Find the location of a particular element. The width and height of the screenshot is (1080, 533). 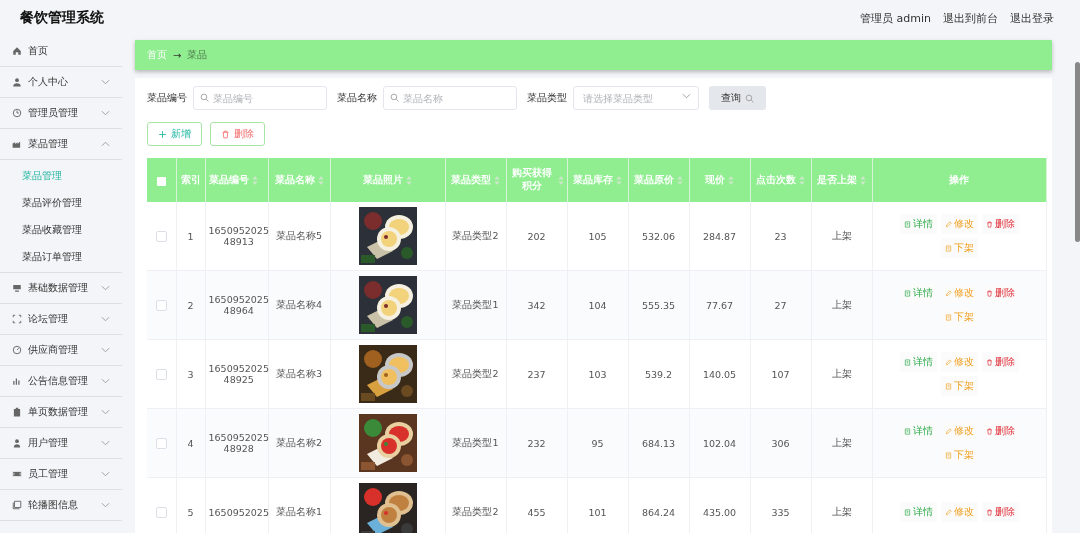

sidebar-item: 供应商管理 is located at coordinates (61, 350).